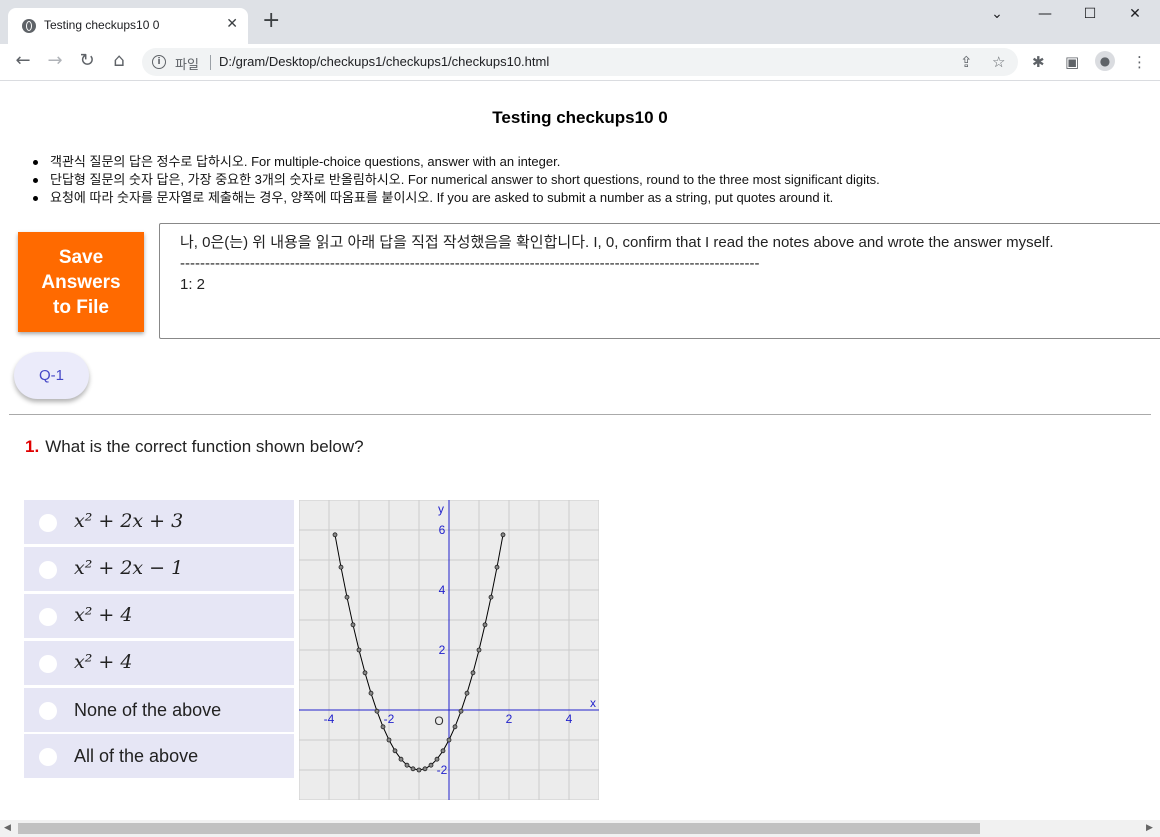 The height and width of the screenshot is (837, 1160). What do you see at coordinates (136, 756) in the screenshot?
I see `option-label: All of the above` at bounding box center [136, 756].